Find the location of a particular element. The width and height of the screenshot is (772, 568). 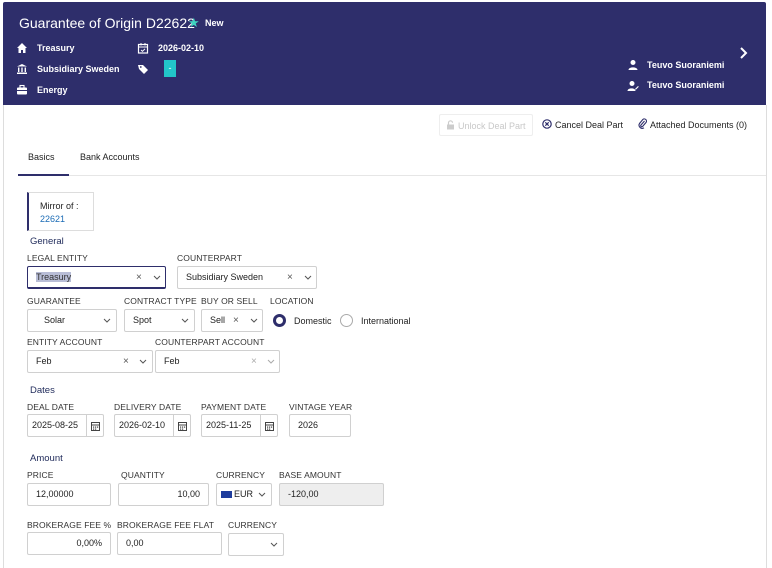

unlock-deal-part-label: Unlock Deal Part is located at coordinates (492, 126).